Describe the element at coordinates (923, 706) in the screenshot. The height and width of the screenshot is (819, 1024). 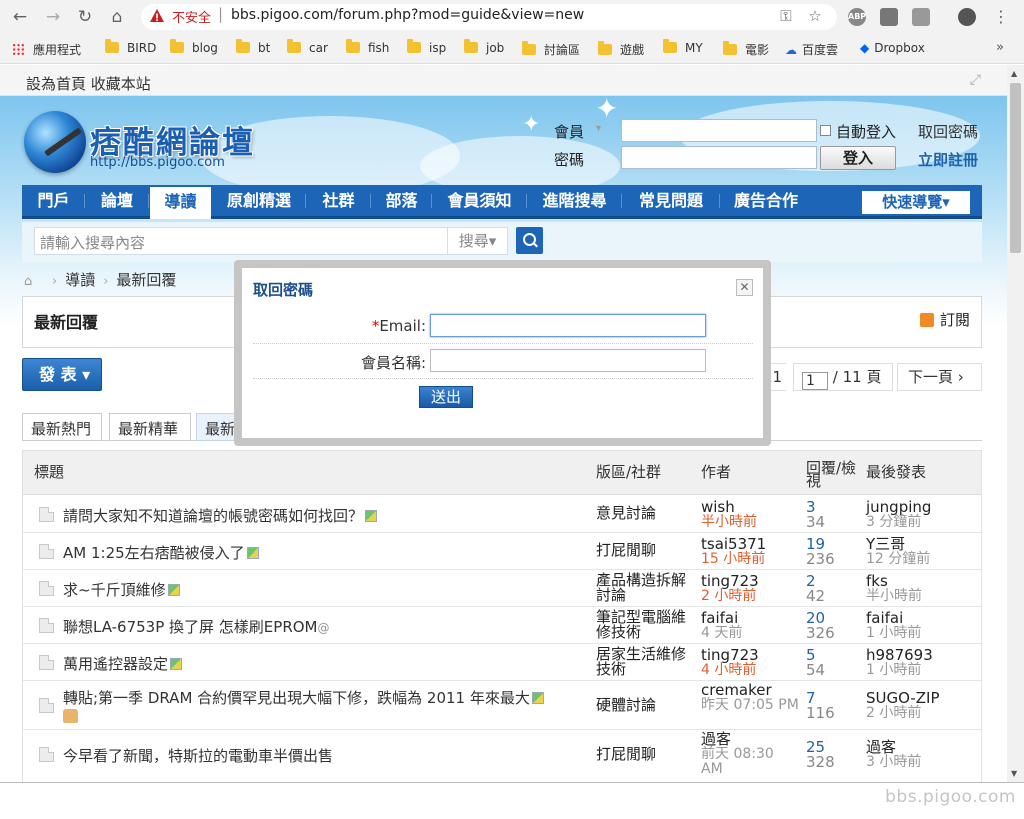
I see `thread-last-post: SUGO-ZIP 2 小時前` at that location.